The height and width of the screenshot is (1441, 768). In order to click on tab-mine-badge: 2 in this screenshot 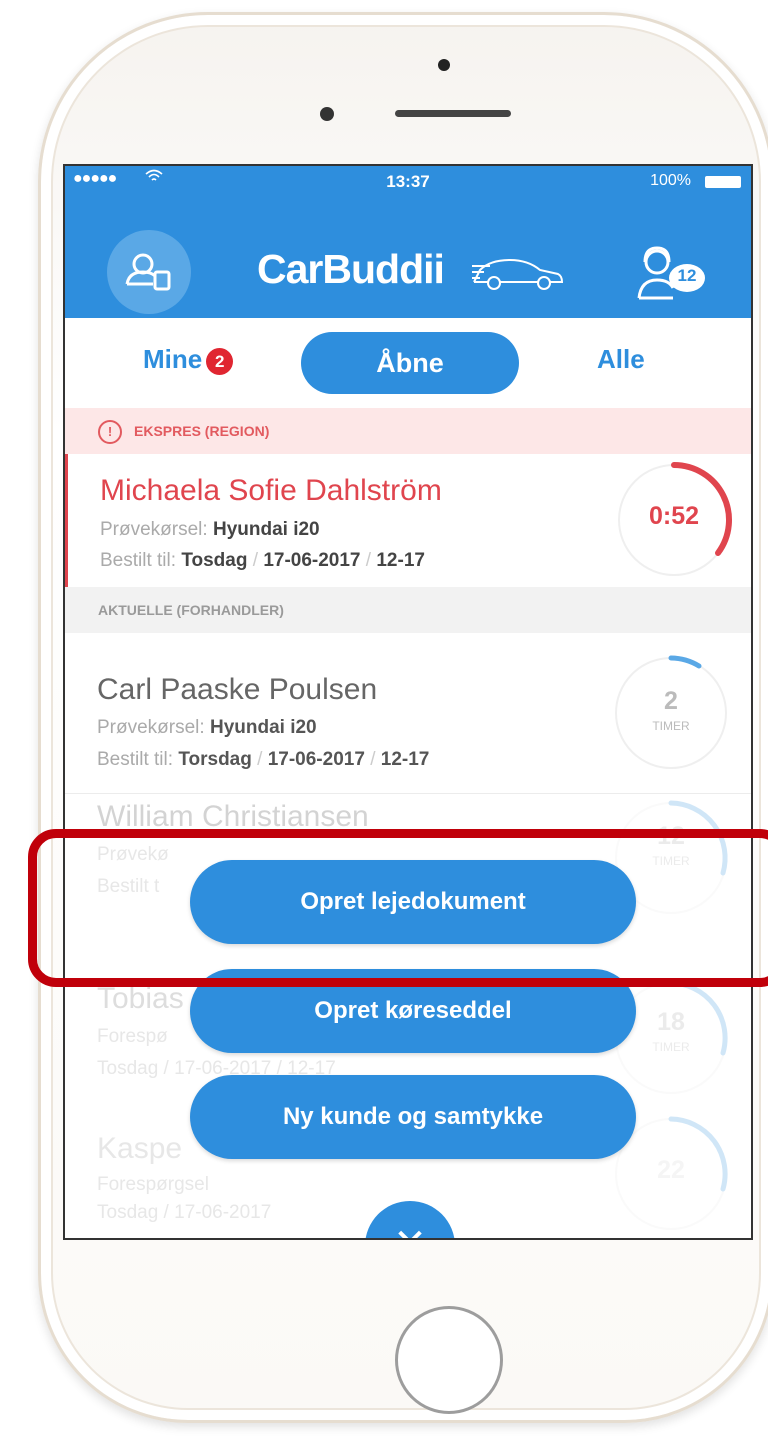, I will do `click(220, 361)`.